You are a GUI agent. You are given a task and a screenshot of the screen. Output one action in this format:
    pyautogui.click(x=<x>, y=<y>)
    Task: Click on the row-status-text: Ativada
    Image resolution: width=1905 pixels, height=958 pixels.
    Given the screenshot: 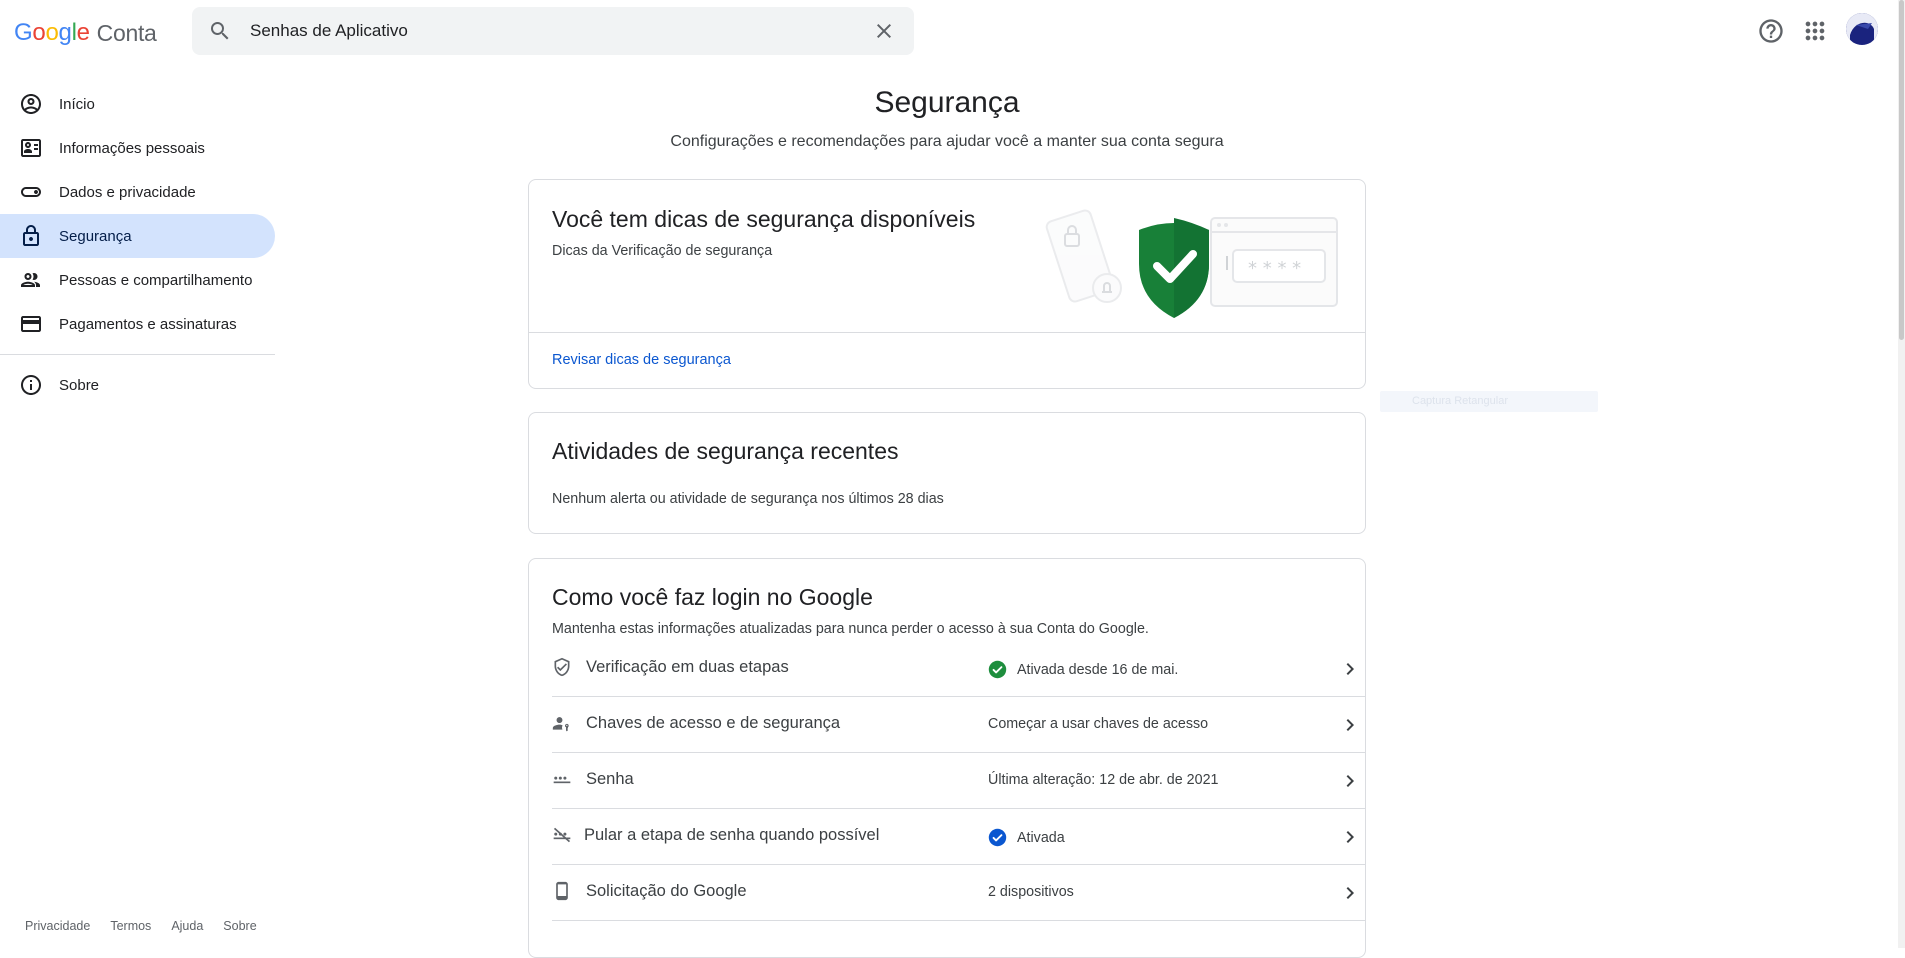 What is the action you would take?
    pyautogui.click(x=1041, y=837)
    